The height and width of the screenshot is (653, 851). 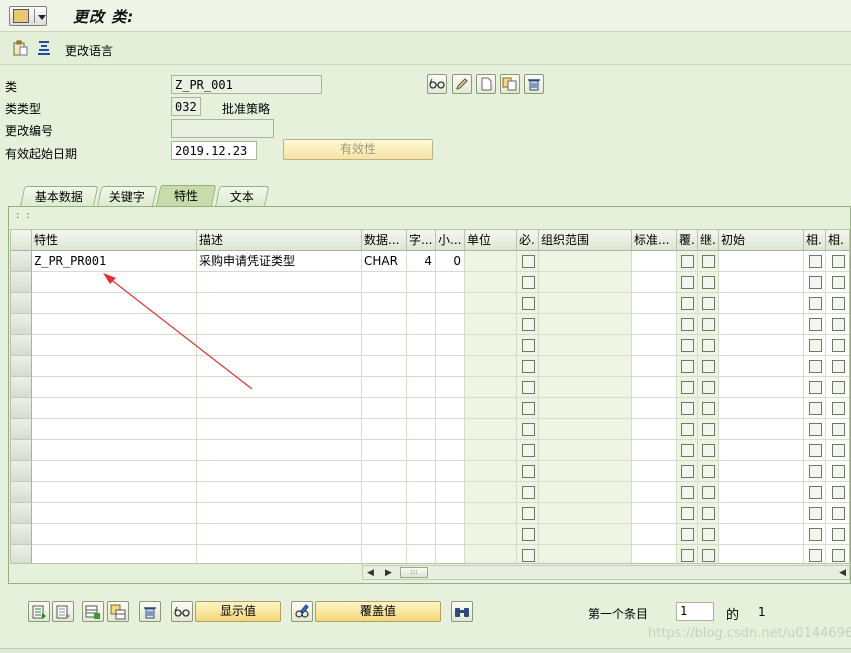 I want to click on column-header: 必., so click(x=528, y=240).